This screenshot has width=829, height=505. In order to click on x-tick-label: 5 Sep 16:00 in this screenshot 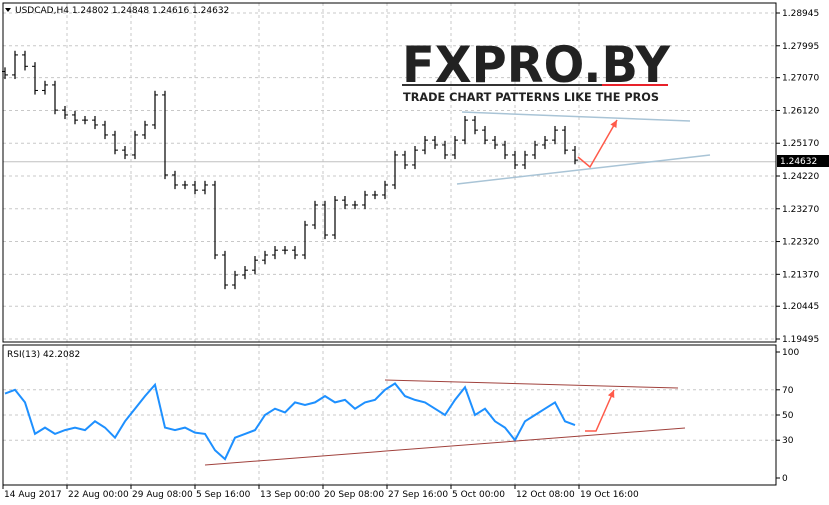, I will do `click(223, 495)`.